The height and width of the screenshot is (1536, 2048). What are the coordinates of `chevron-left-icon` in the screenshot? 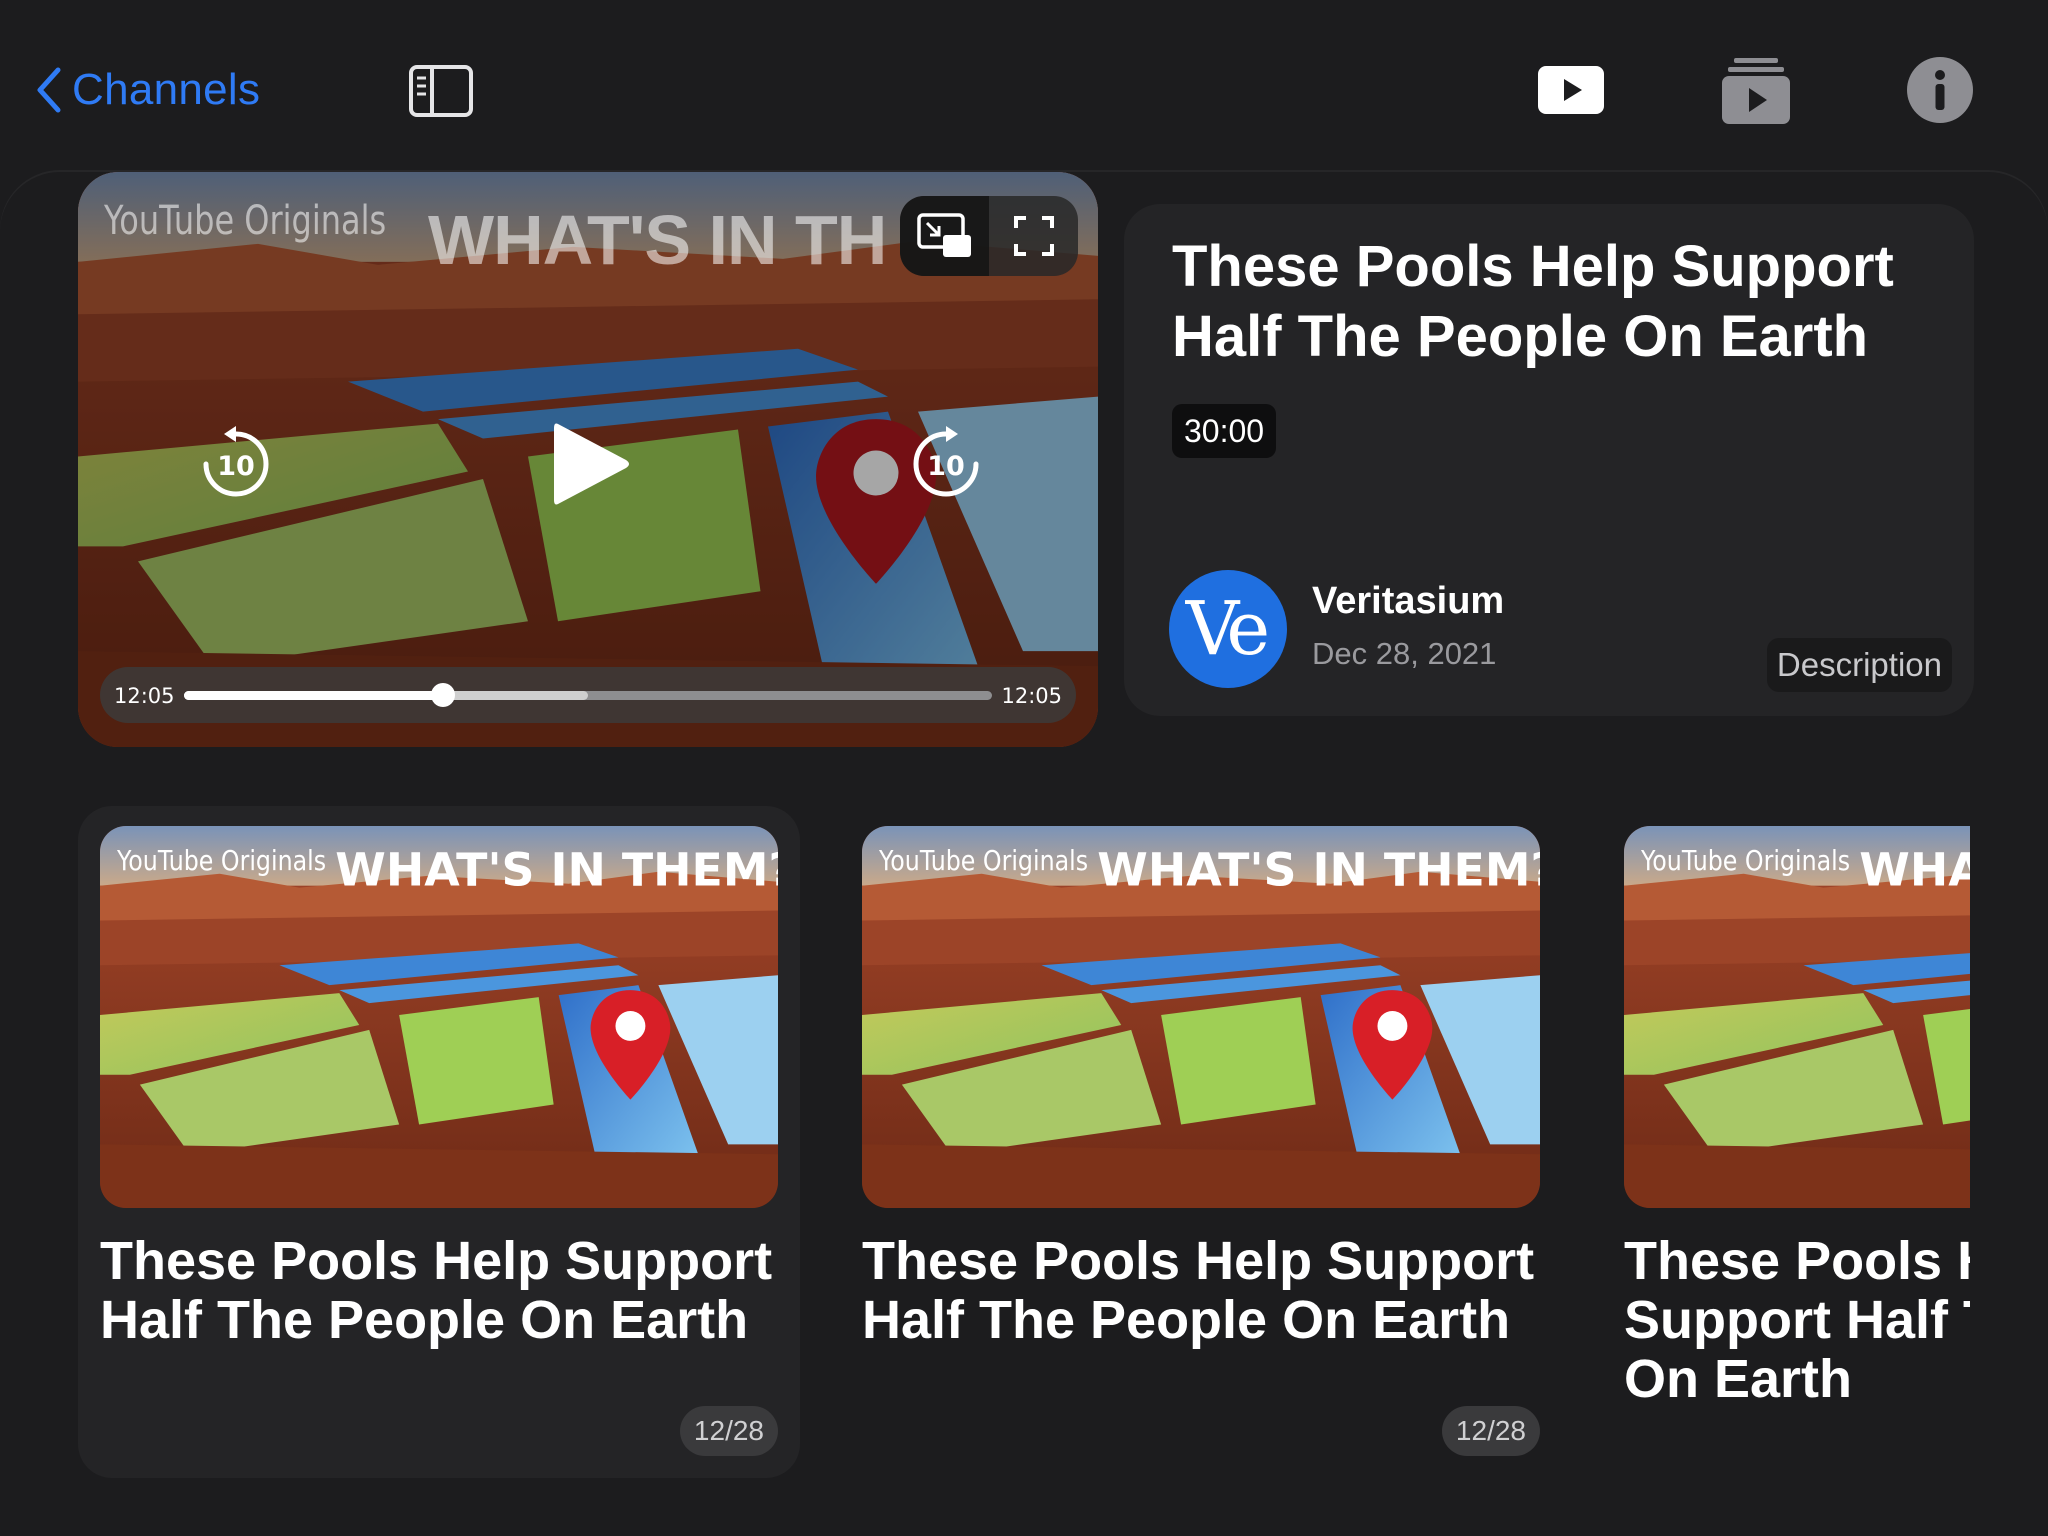 It's located at (49, 90).